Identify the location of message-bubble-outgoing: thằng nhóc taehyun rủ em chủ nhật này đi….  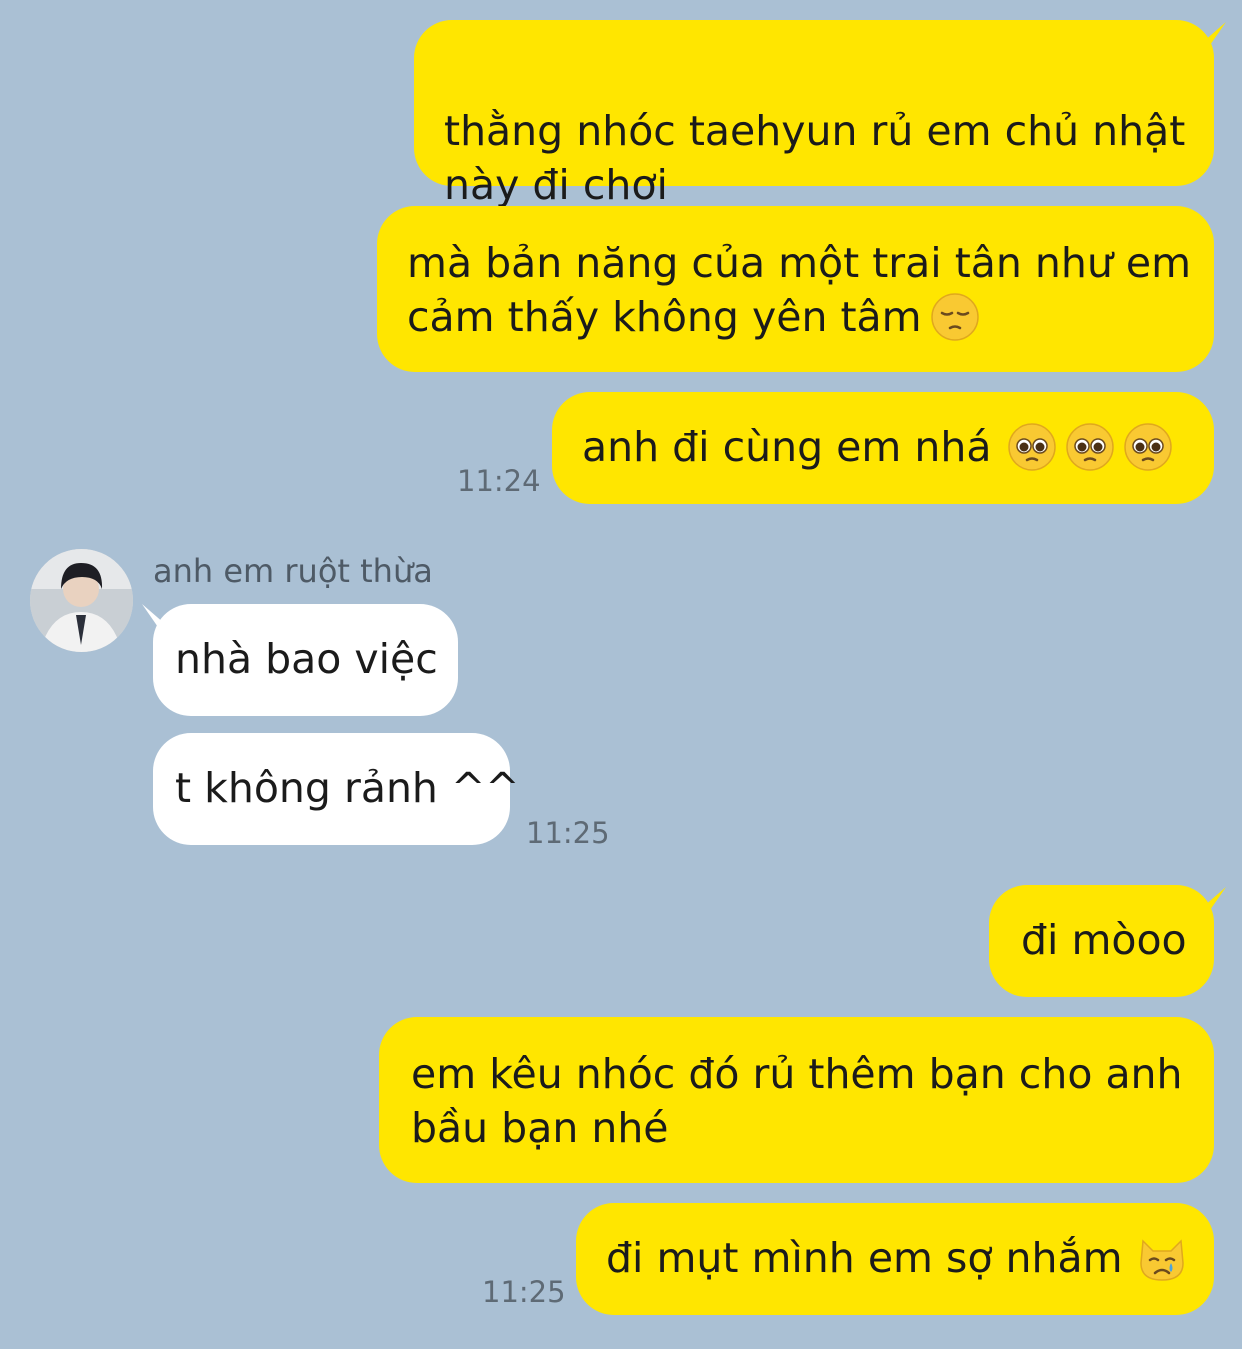
(814, 114).